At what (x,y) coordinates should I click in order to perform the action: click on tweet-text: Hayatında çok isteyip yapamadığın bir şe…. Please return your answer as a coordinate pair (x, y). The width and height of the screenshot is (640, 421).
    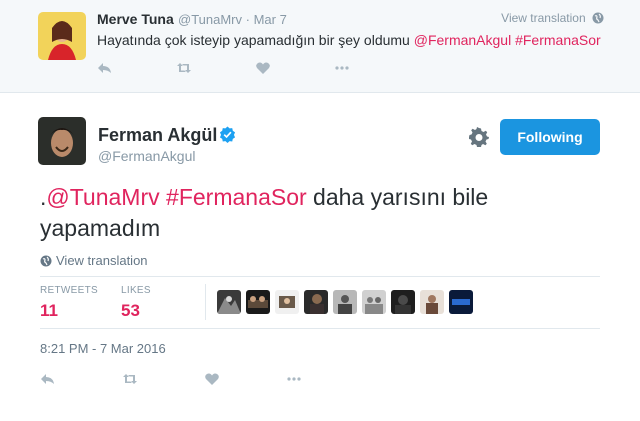
    Looking at the image, I should click on (349, 40).